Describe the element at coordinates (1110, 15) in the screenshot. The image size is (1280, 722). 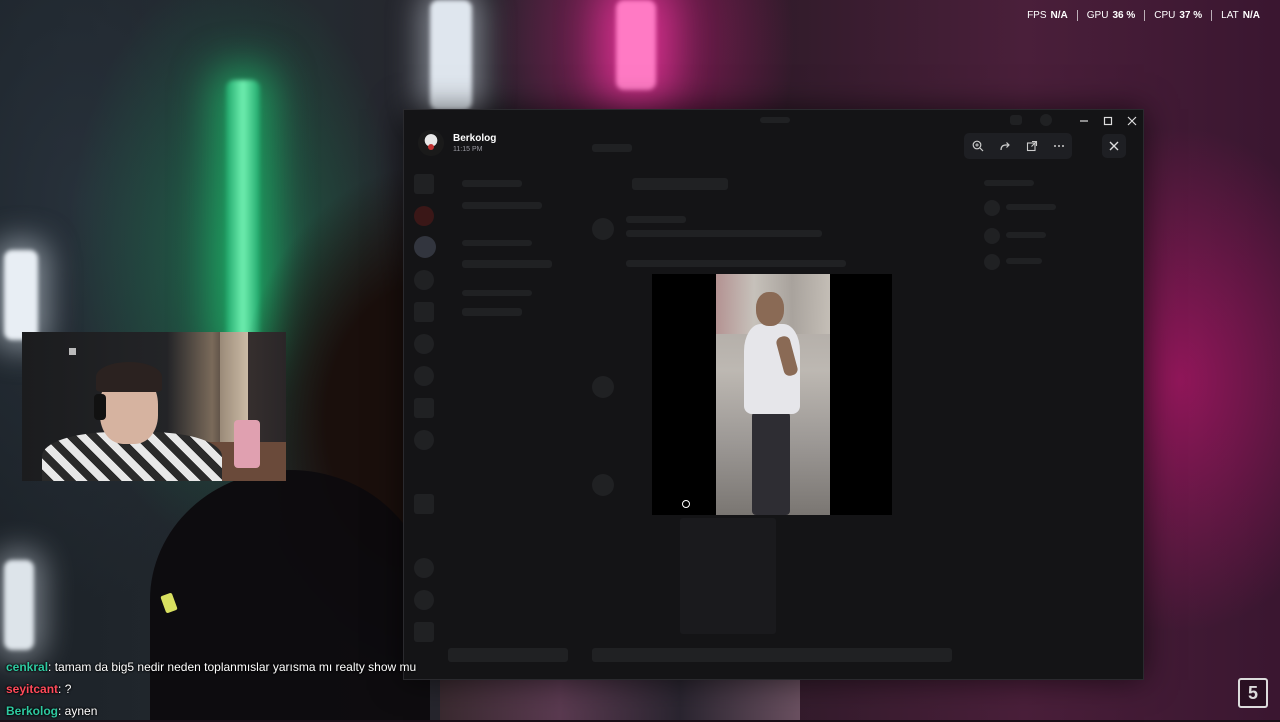
I see `hud-gpu: GPU 36 %` at that location.